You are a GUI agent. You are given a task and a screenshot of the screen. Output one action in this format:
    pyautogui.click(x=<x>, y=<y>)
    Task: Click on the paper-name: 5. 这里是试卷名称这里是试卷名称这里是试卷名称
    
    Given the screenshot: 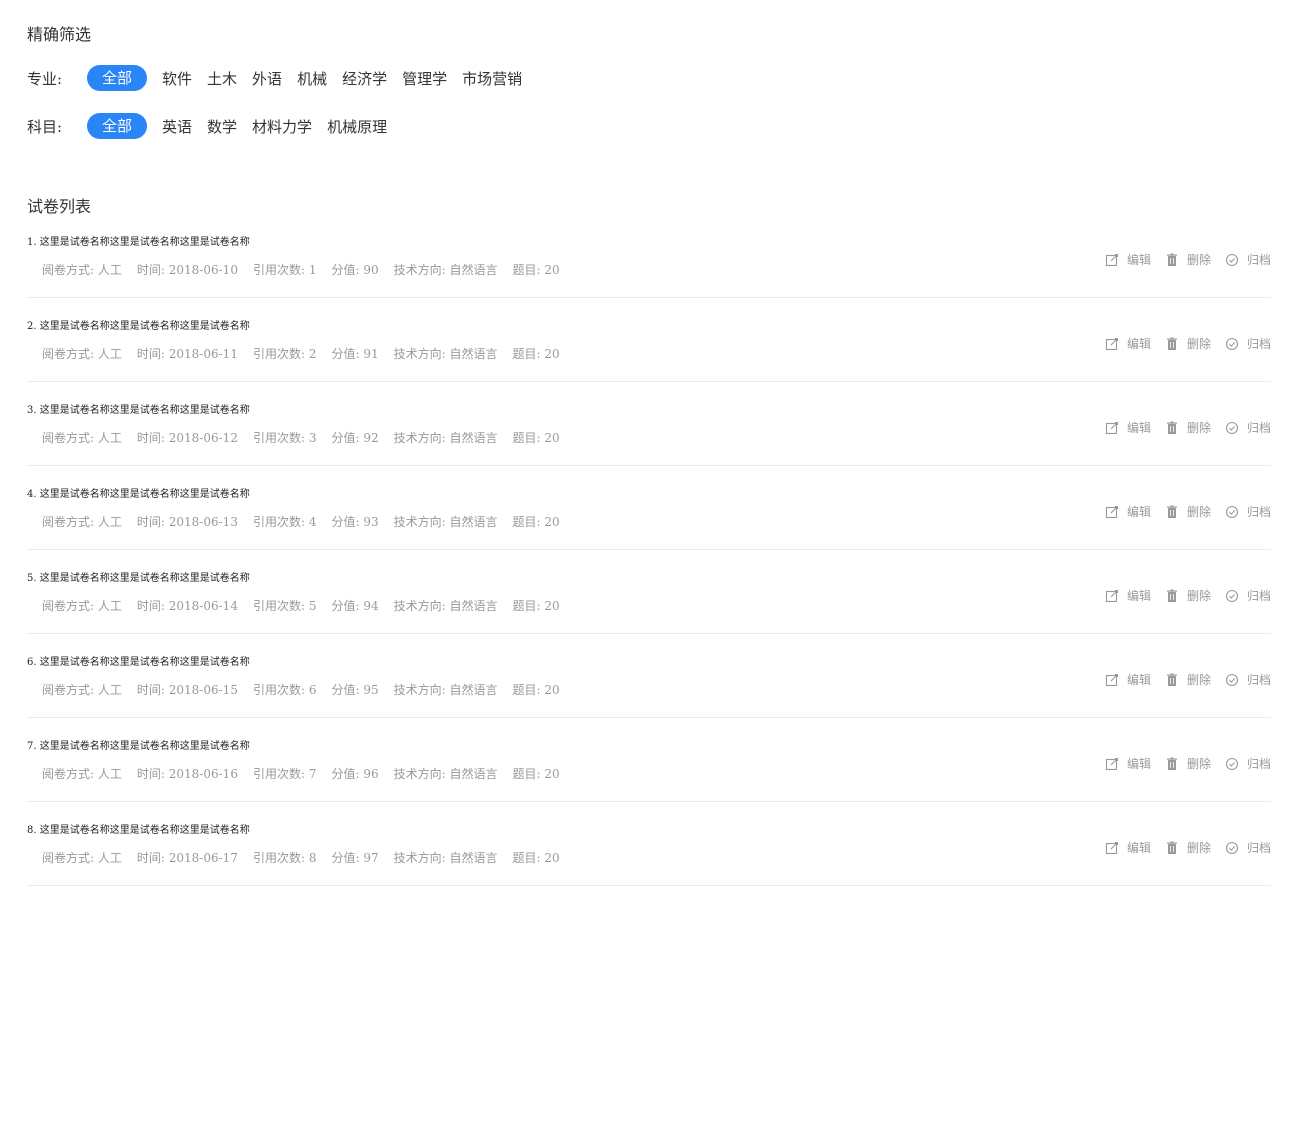 What is the action you would take?
    pyautogui.click(x=138, y=579)
    